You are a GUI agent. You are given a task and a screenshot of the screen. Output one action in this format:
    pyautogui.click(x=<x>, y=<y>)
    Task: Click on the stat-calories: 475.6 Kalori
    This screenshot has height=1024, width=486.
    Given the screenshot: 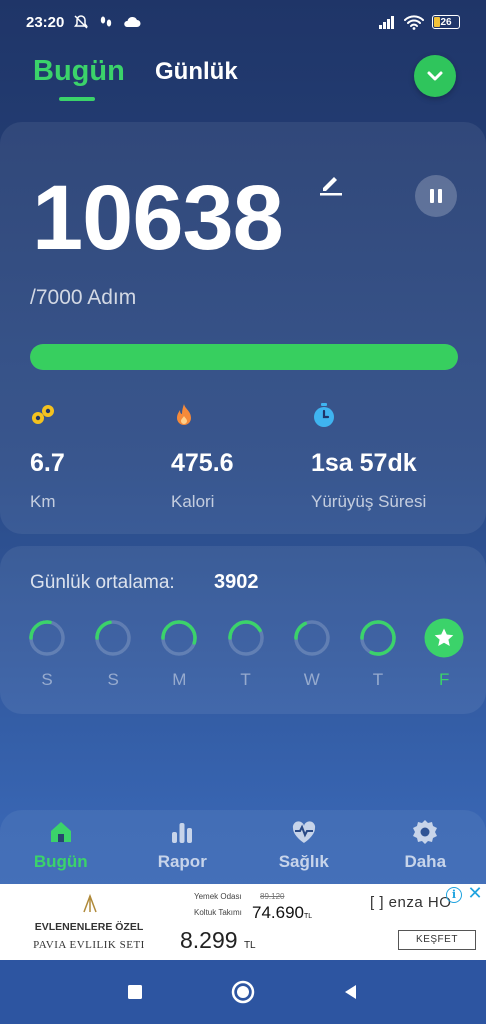 What is the action you would take?
    pyautogui.click(x=202, y=457)
    